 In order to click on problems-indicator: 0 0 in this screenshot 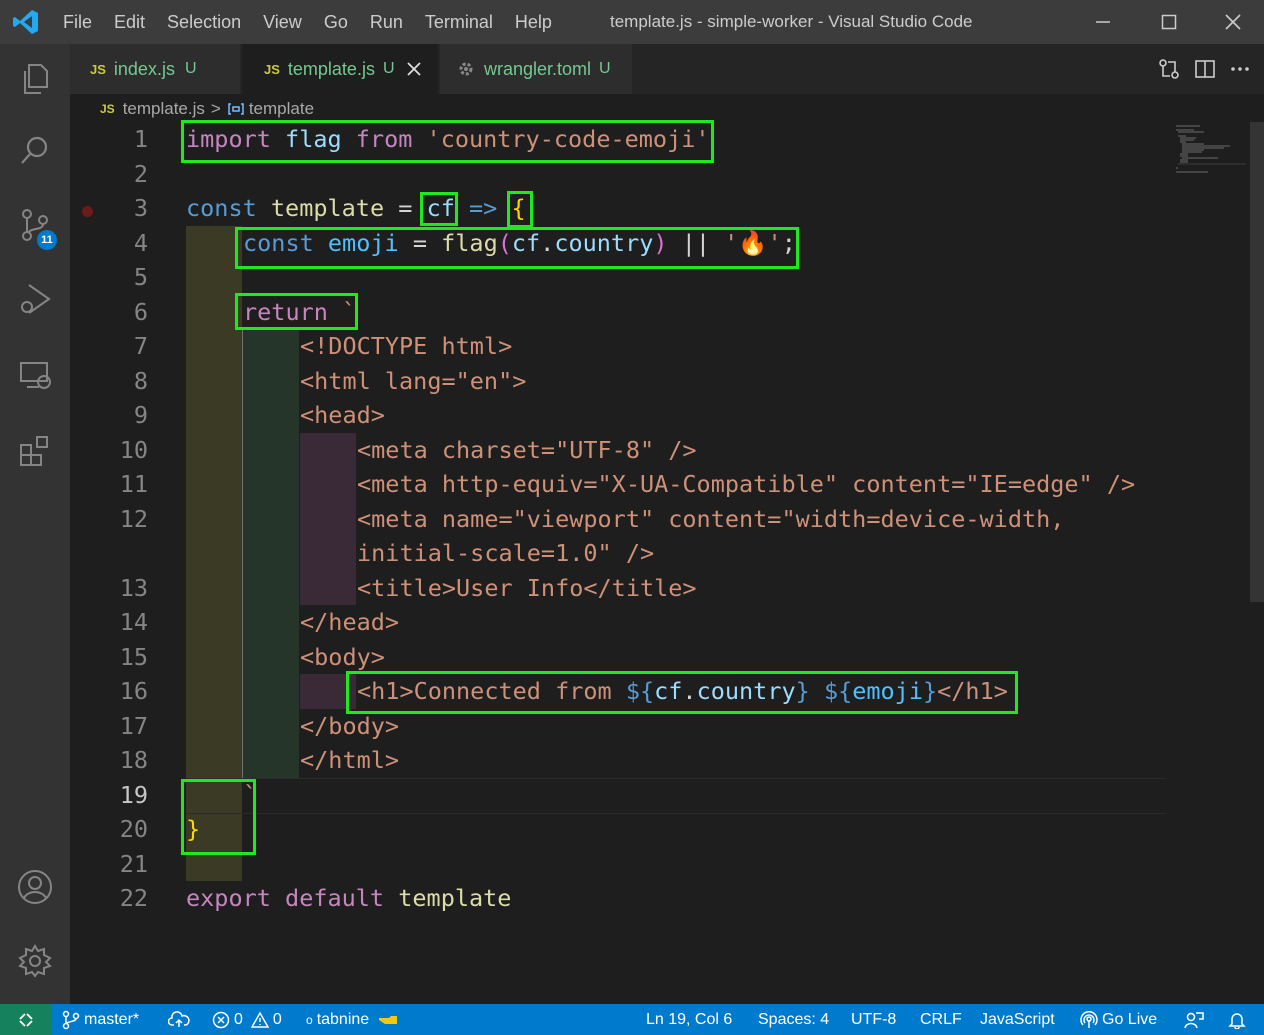, I will do `click(247, 1019)`.